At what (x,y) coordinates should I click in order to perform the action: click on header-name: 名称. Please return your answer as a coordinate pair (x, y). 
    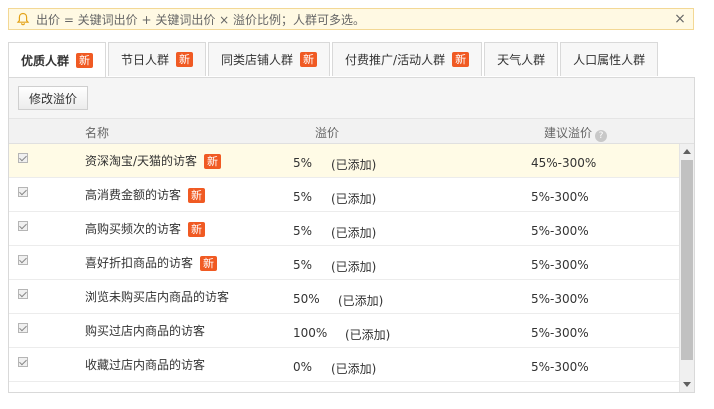
    Looking at the image, I should click on (97, 133).